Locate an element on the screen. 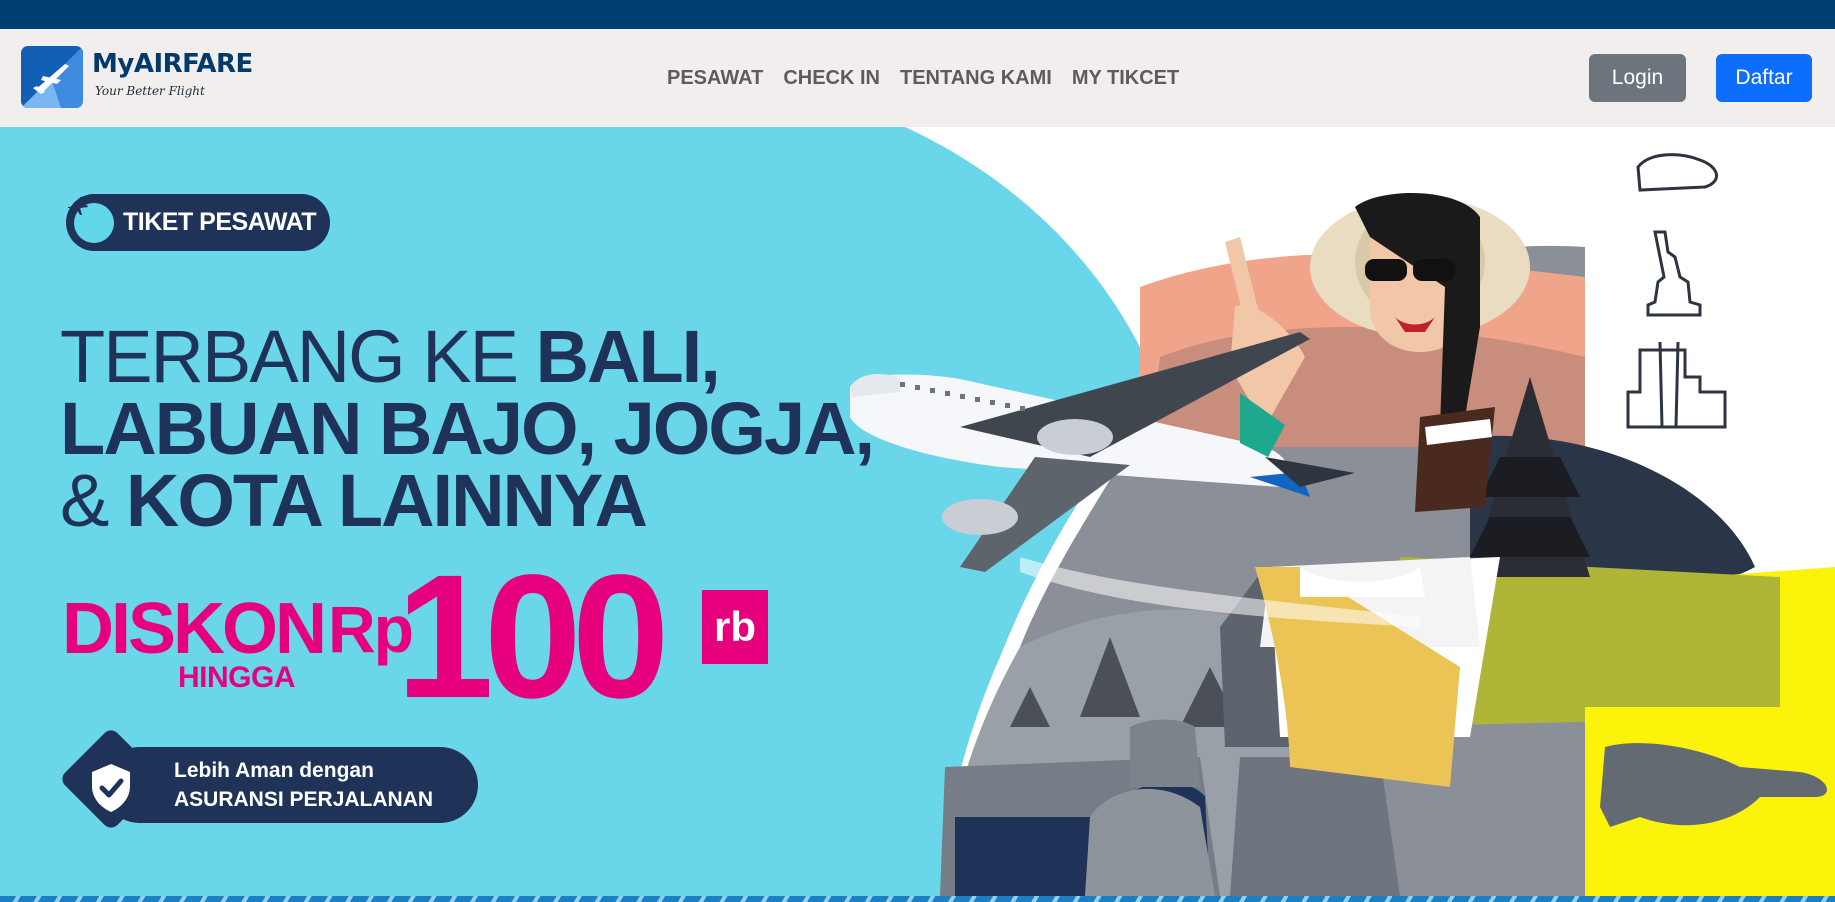 This screenshot has width=1835, height=902. headline-line1-bold: BALI, is located at coordinates (628, 356).